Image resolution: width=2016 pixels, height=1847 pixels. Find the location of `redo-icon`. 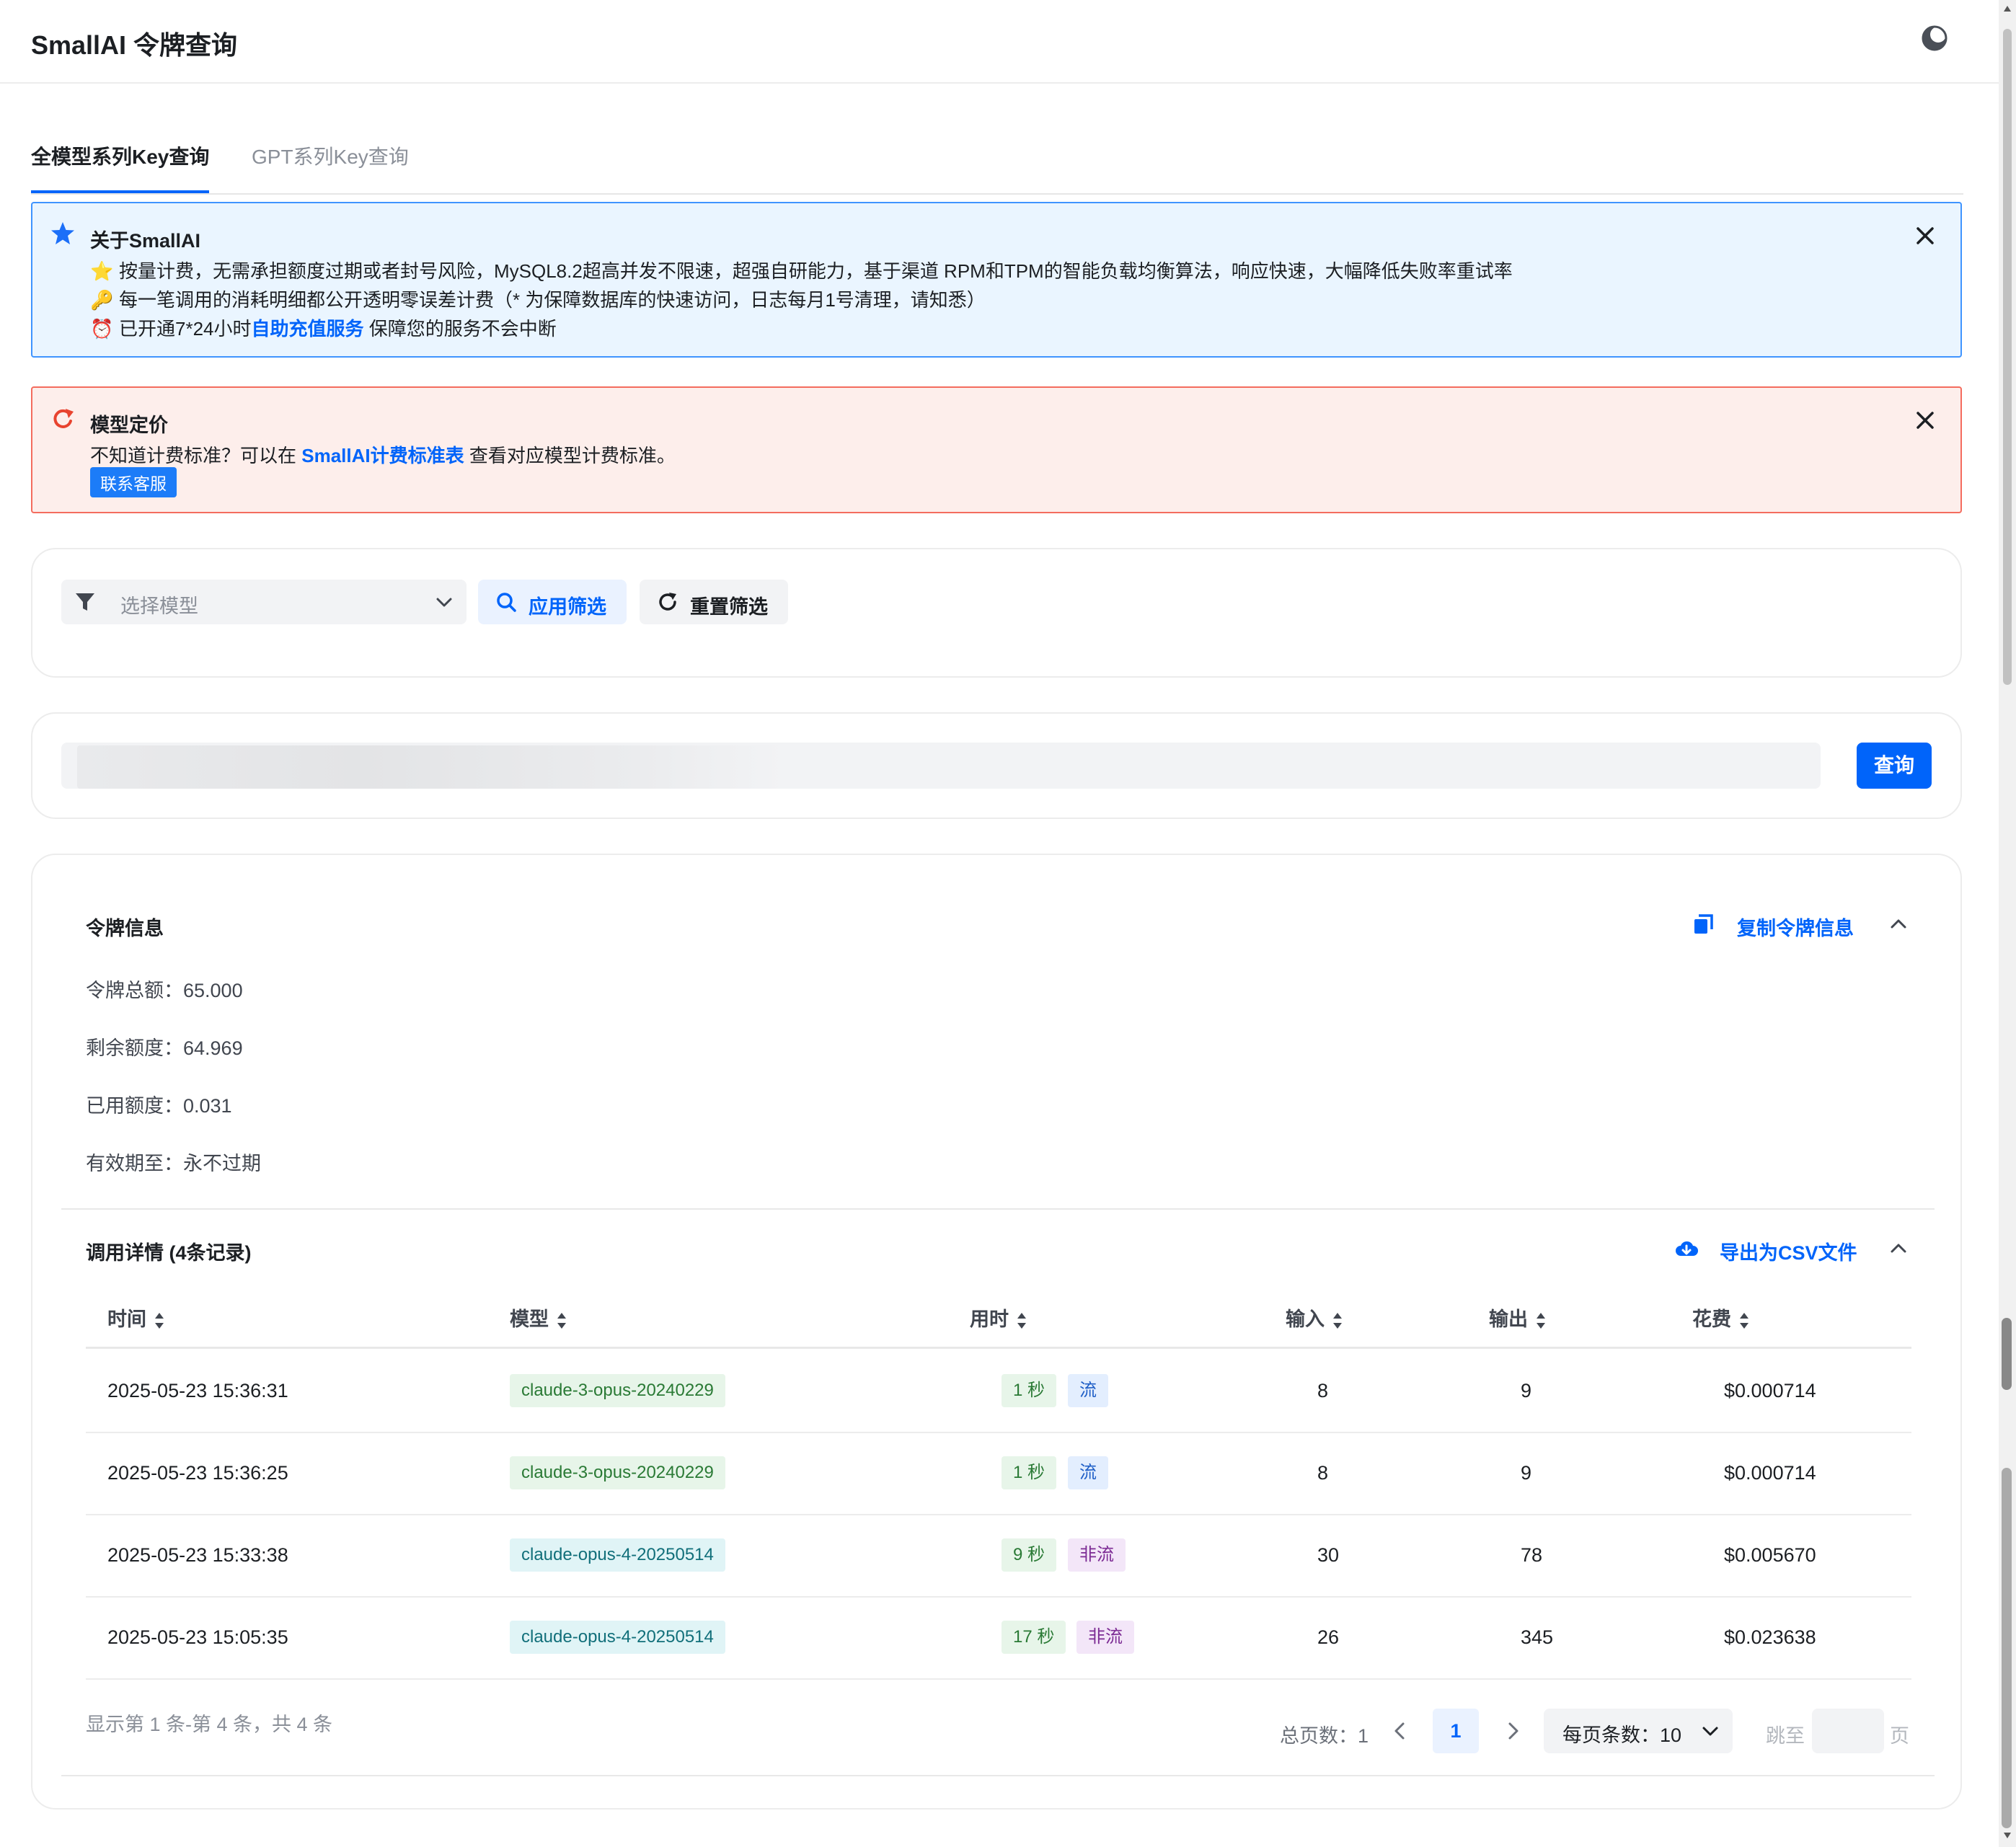

redo-icon is located at coordinates (63, 419).